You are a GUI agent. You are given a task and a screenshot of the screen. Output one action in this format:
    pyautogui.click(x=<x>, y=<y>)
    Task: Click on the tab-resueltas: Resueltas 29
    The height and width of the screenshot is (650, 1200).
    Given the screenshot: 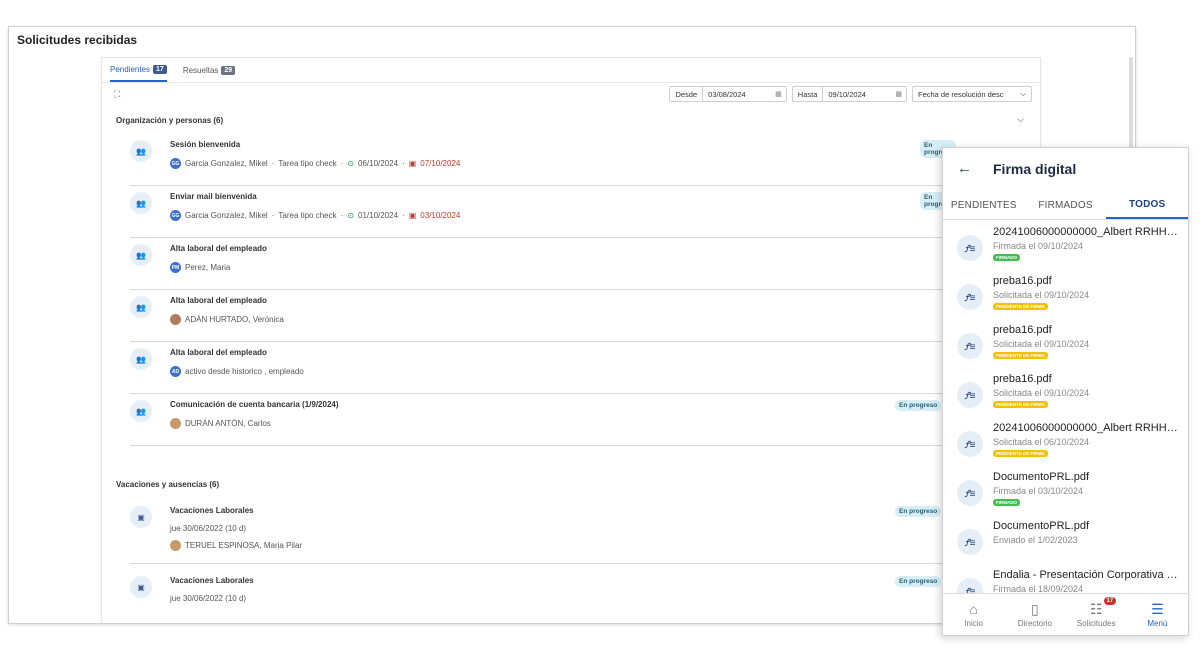 What is the action you would take?
    pyautogui.click(x=209, y=70)
    